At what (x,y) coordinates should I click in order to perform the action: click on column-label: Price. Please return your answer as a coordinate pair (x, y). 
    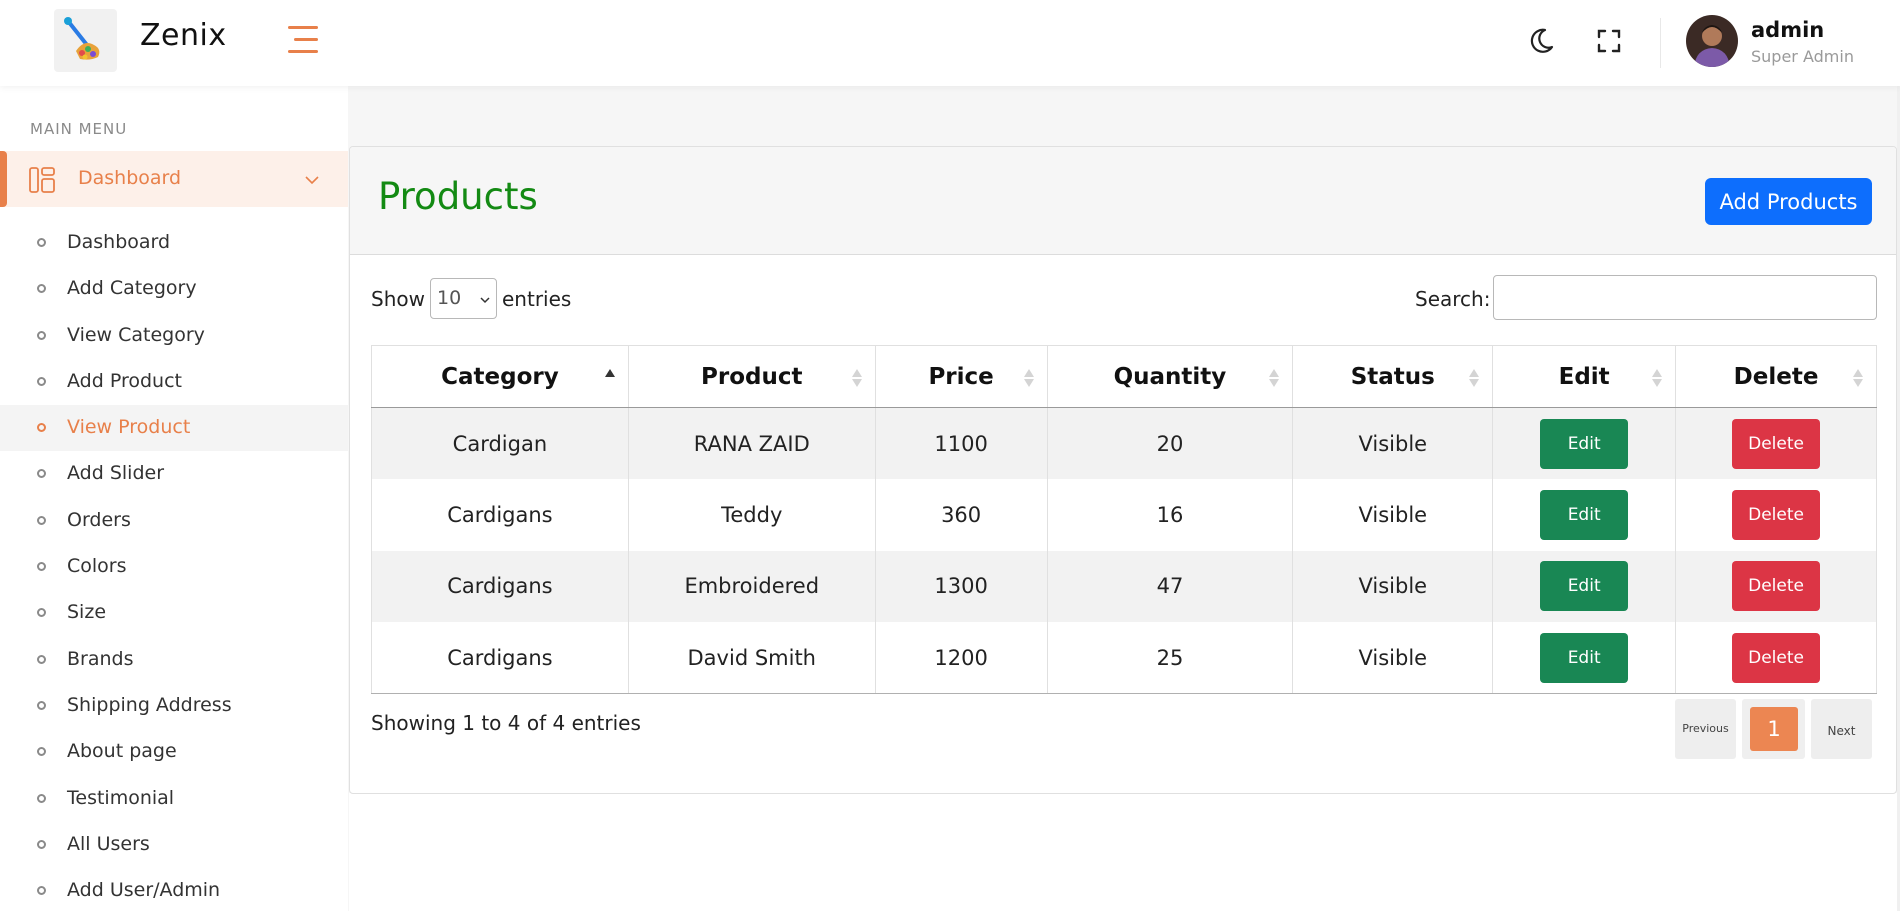
    Looking at the image, I should click on (961, 376).